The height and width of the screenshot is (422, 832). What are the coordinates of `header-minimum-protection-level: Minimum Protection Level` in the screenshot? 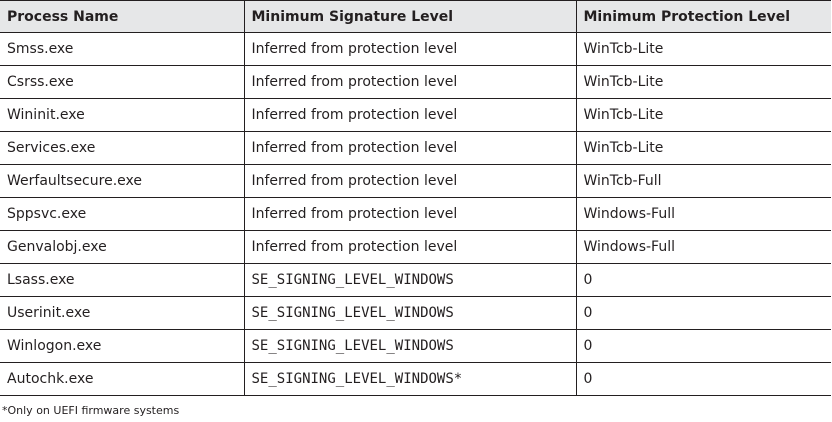 It's located at (703, 16).